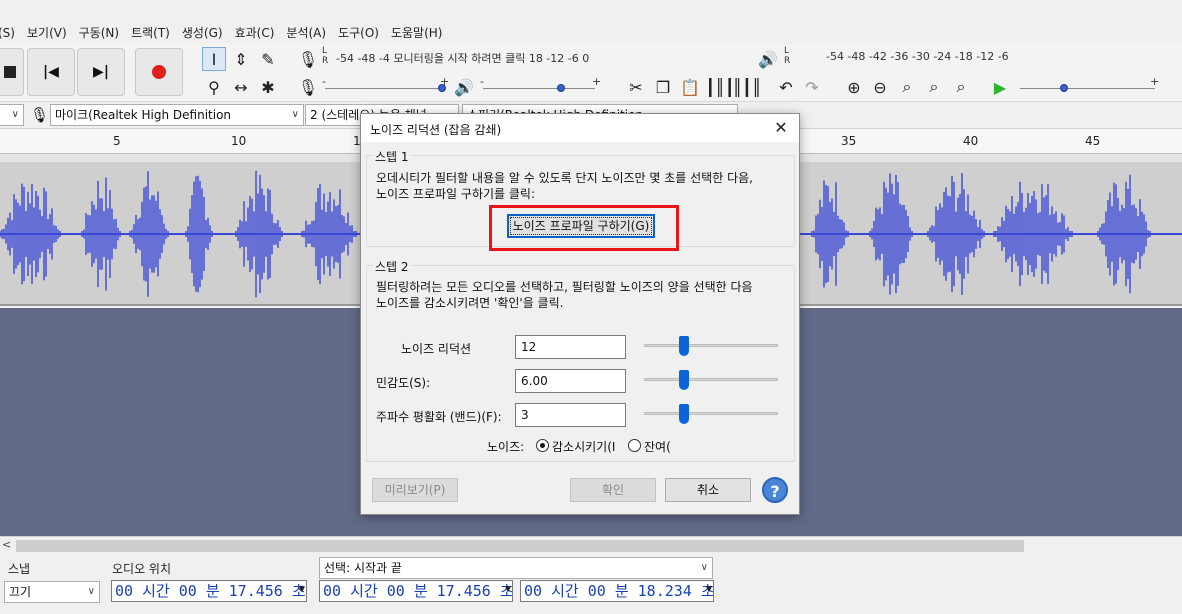  I want to click on dialog-titlebar: 노이즈 리덕션 (잡음 감쇄) ✕, so click(580, 128).